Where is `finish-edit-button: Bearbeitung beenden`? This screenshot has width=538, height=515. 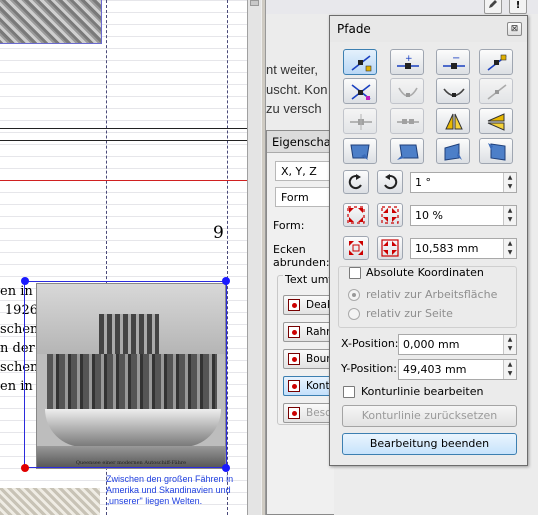 finish-edit-button: Bearbeitung beenden is located at coordinates (429, 444).